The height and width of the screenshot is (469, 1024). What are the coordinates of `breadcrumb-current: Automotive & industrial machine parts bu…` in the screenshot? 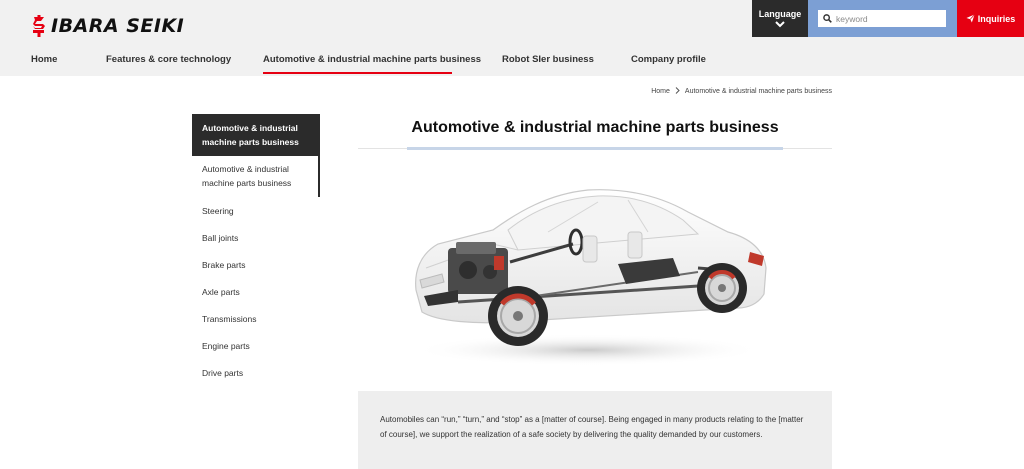 It's located at (758, 91).